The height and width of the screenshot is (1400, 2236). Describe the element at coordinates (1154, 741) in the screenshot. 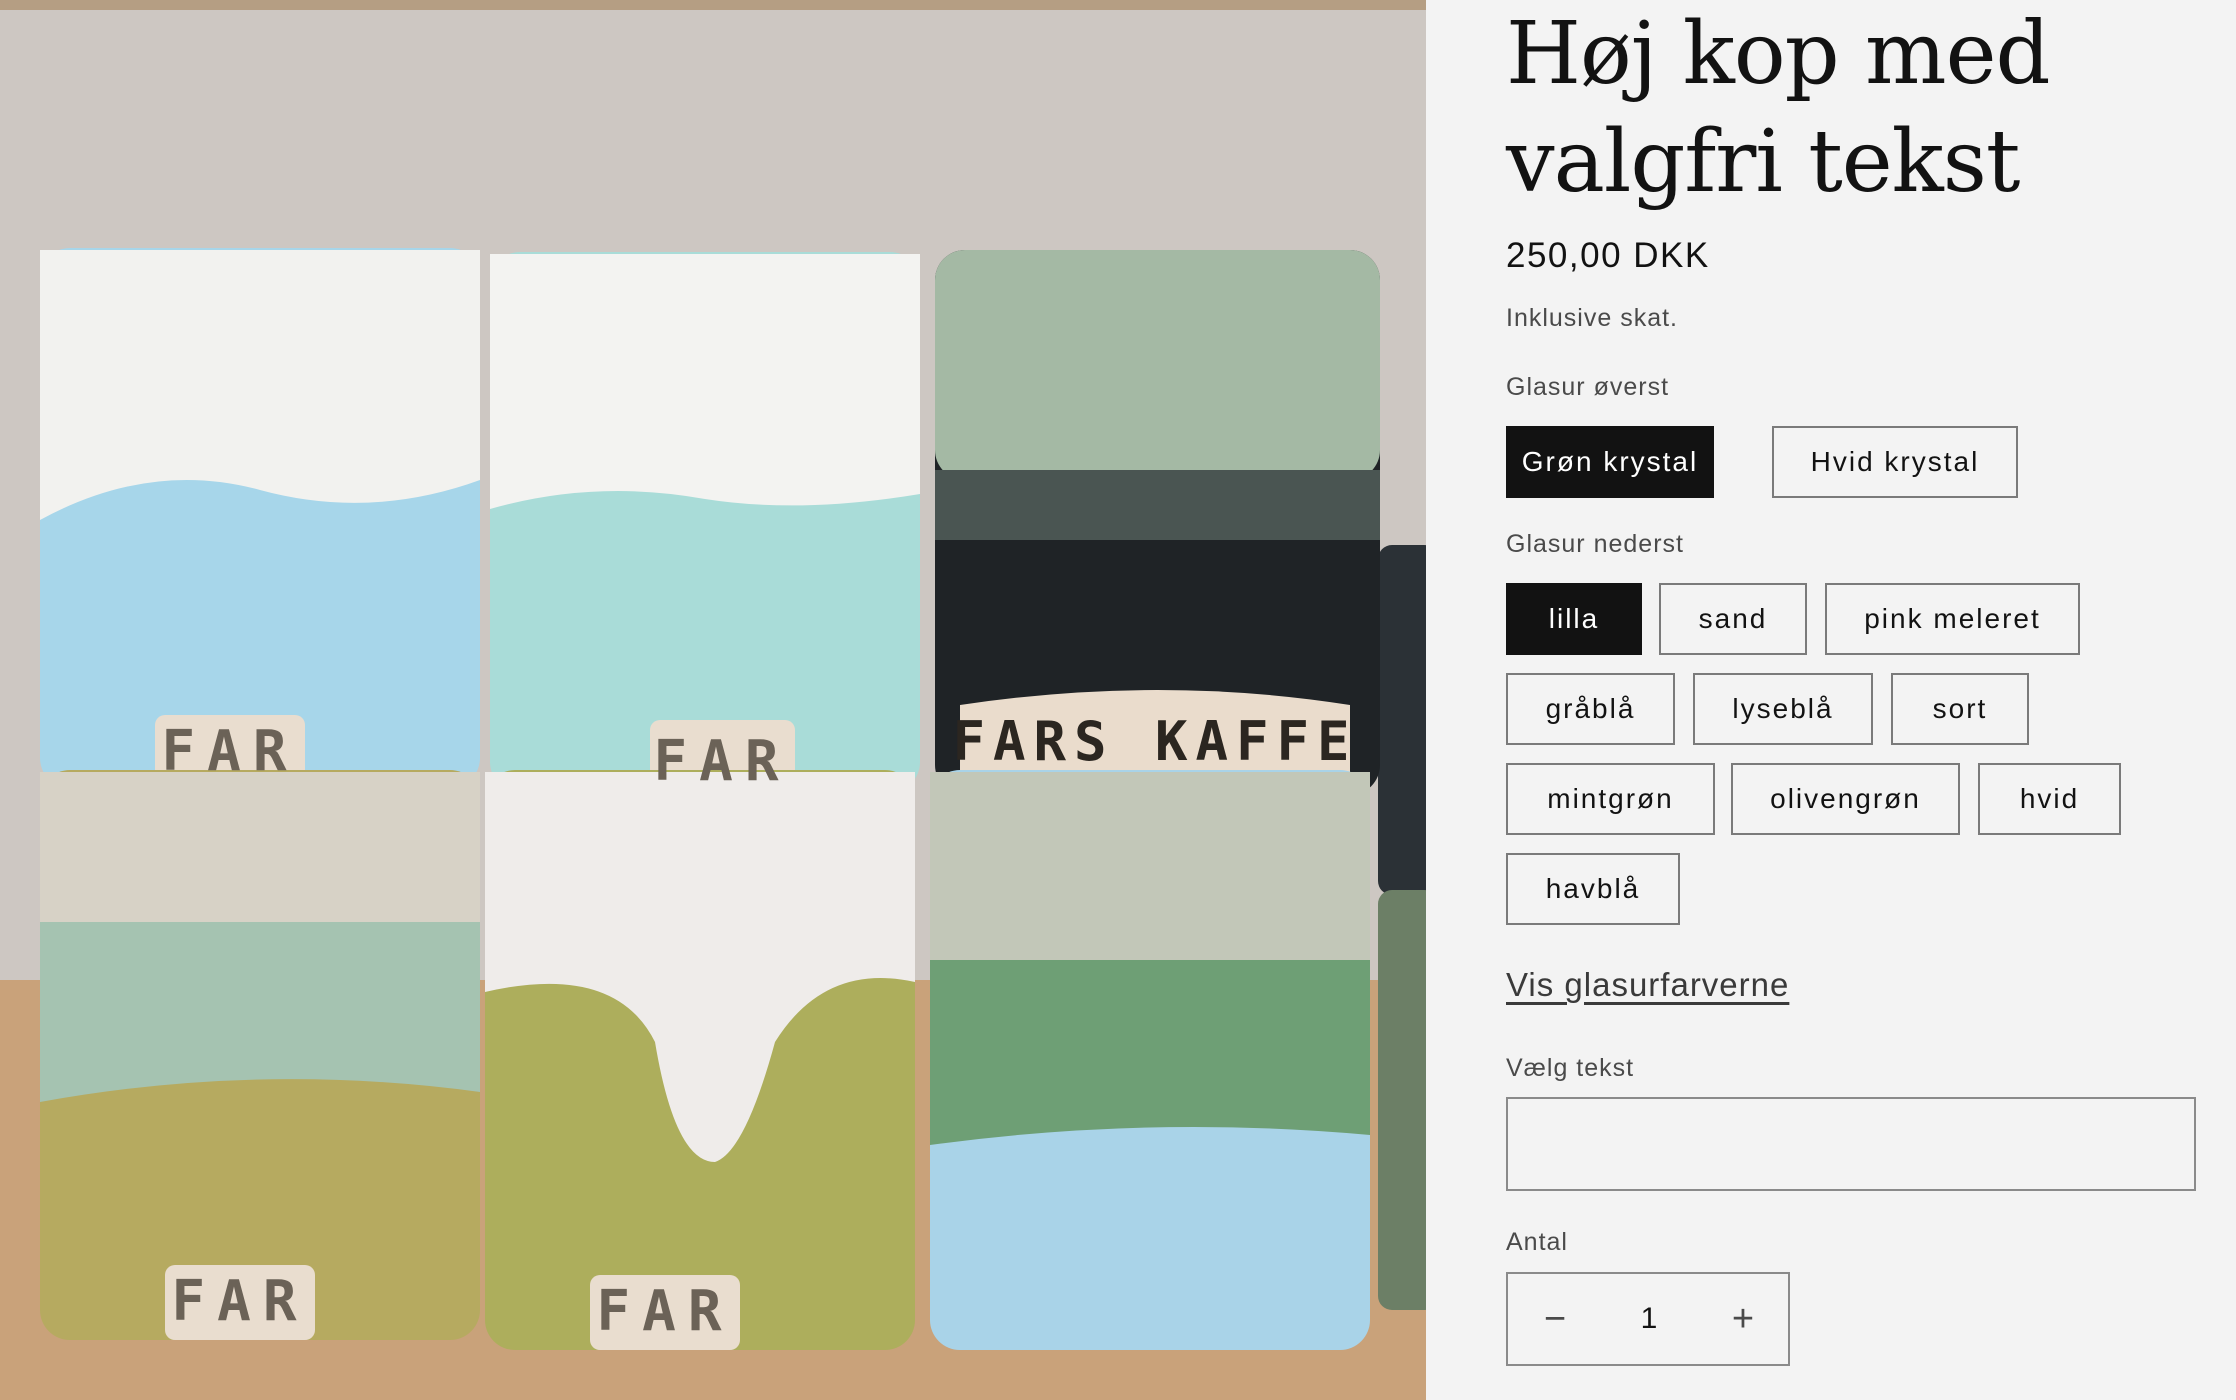

I see `stamp-text-3: FARS KAFFE` at that location.